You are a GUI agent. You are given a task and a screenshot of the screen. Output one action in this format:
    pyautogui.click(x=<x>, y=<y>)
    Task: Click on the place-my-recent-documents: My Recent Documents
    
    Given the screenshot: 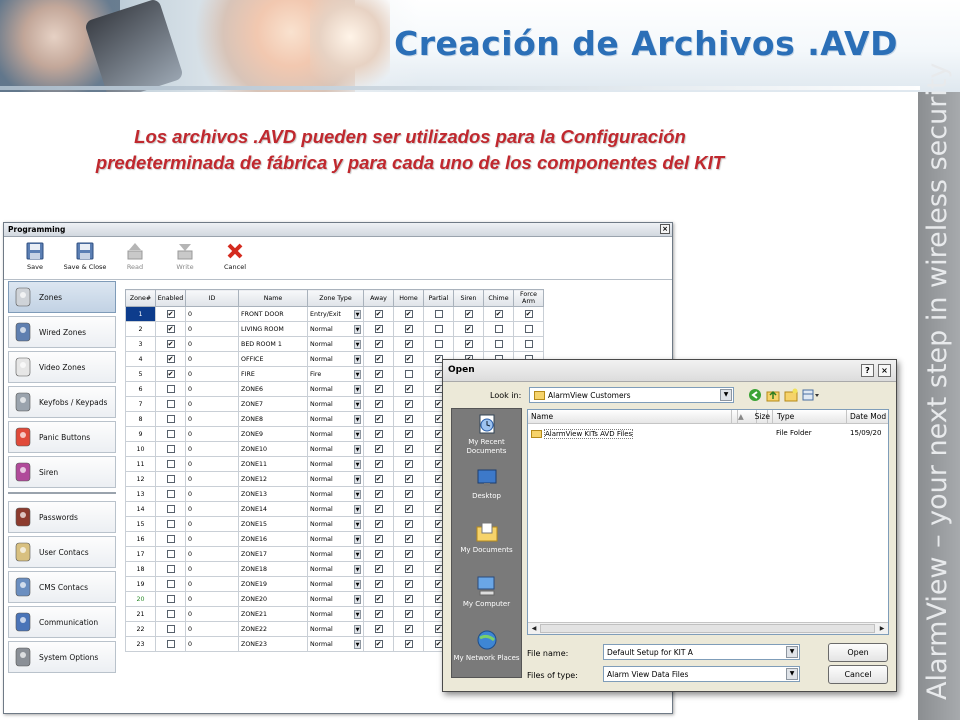 What is the action you would take?
    pyautogui.click(x=486, y=436)
    